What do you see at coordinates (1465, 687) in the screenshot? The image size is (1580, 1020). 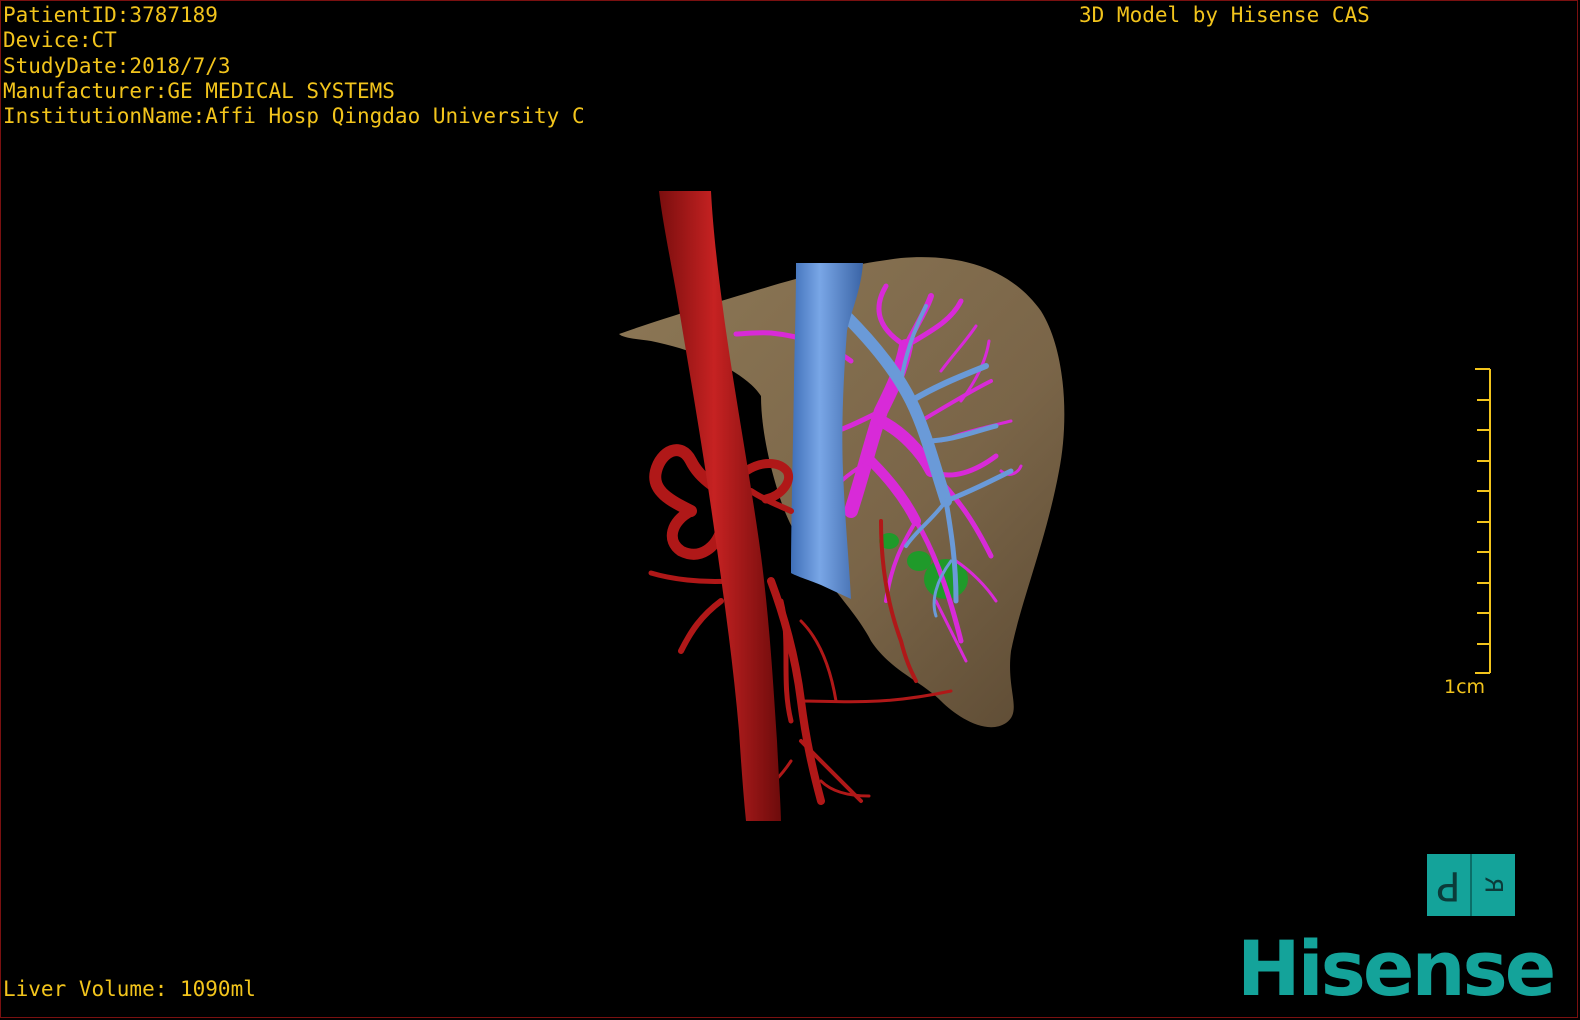 I see `scale-bar-label: 1cm` at bounding box center [1465, 687].